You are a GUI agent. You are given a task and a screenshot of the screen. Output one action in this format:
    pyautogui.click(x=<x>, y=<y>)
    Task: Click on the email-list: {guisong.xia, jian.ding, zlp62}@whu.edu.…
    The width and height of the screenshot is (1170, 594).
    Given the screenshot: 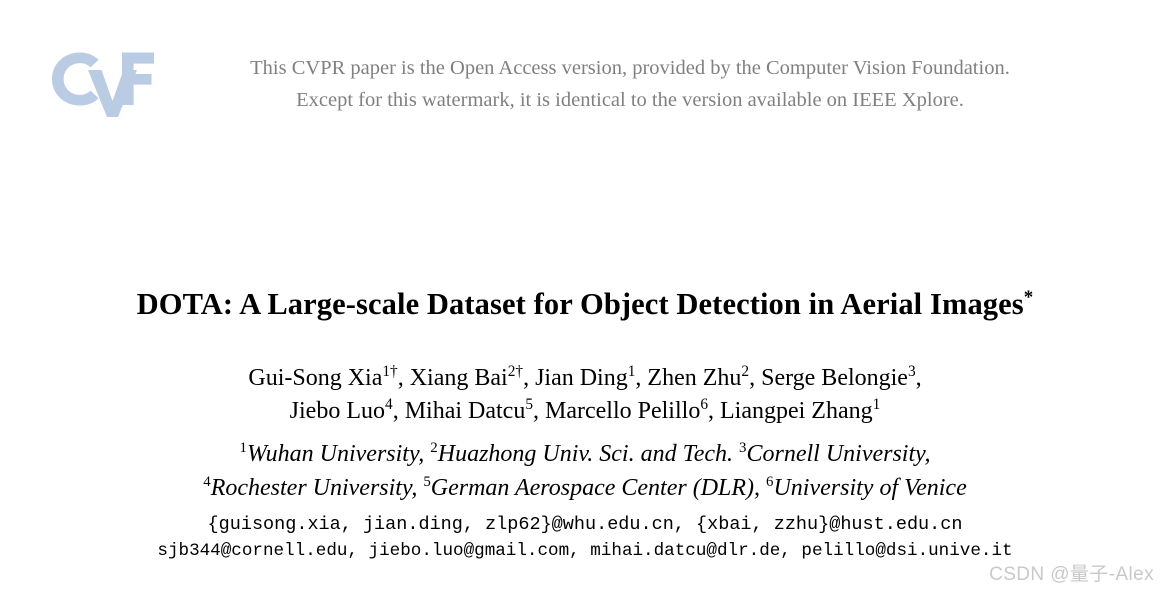 What is the action you would take?
    pyautogui.click(x=585, y=538)
    